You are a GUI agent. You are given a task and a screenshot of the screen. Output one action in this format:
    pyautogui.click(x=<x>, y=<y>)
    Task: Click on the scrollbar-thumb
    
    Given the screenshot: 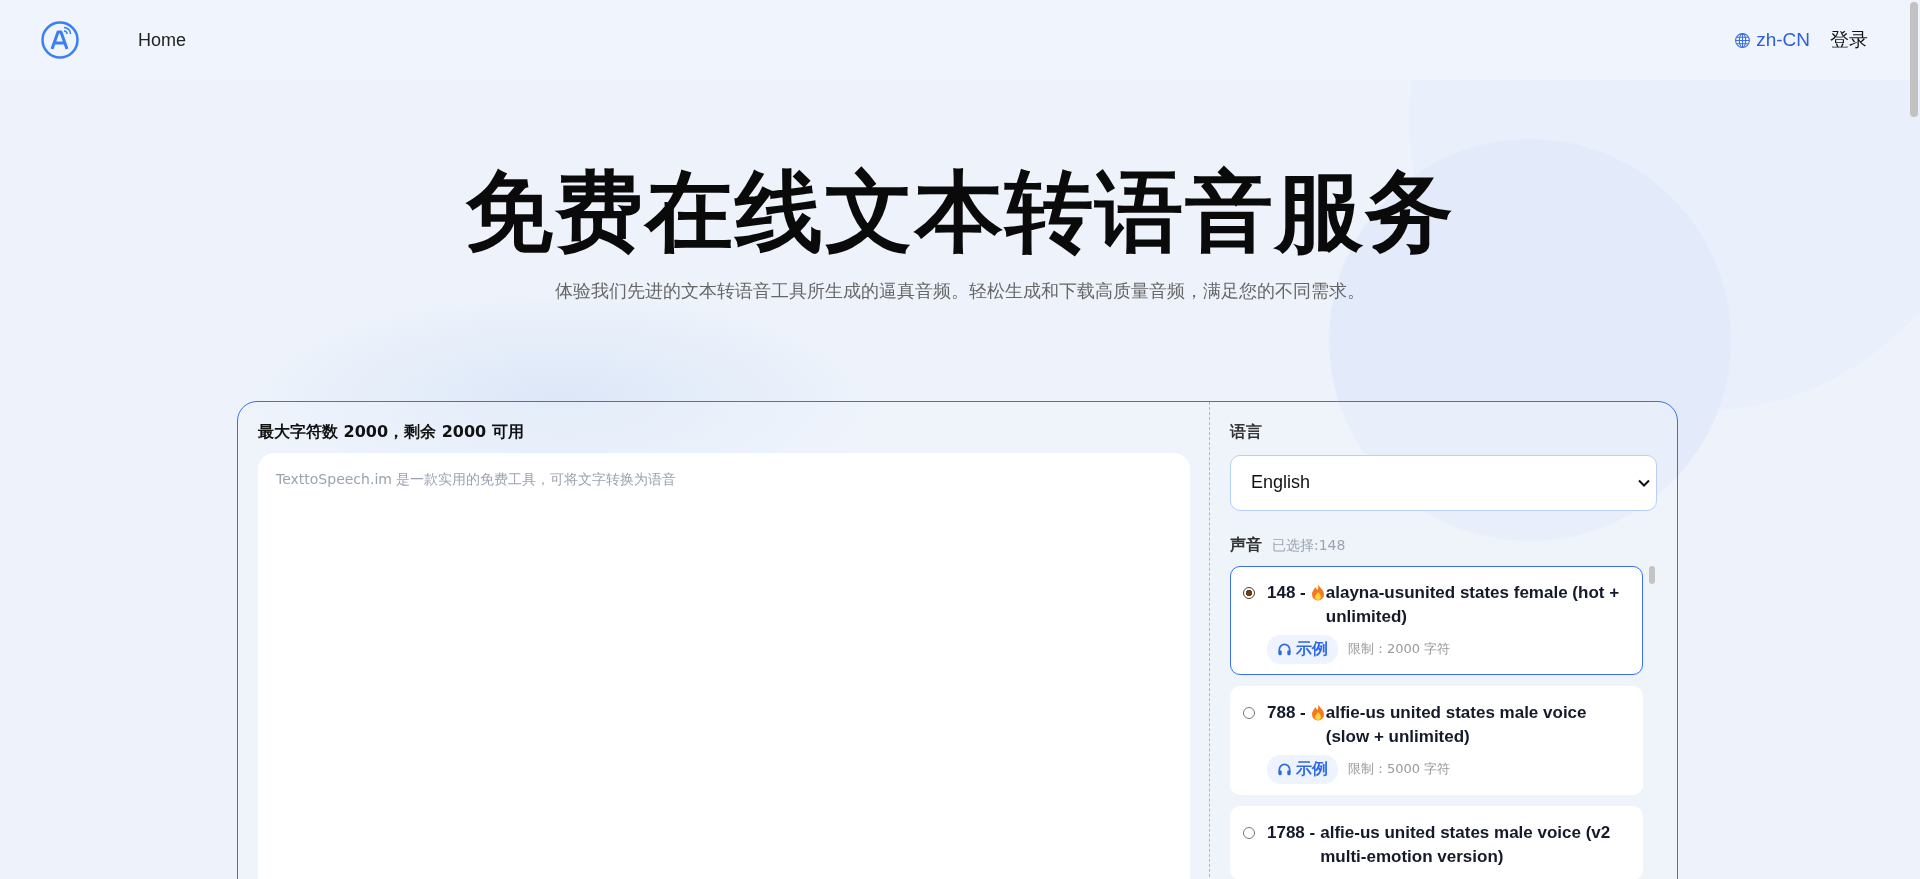 What is the action you would take?
    pyautogui.click(x=1652, y=574)
    